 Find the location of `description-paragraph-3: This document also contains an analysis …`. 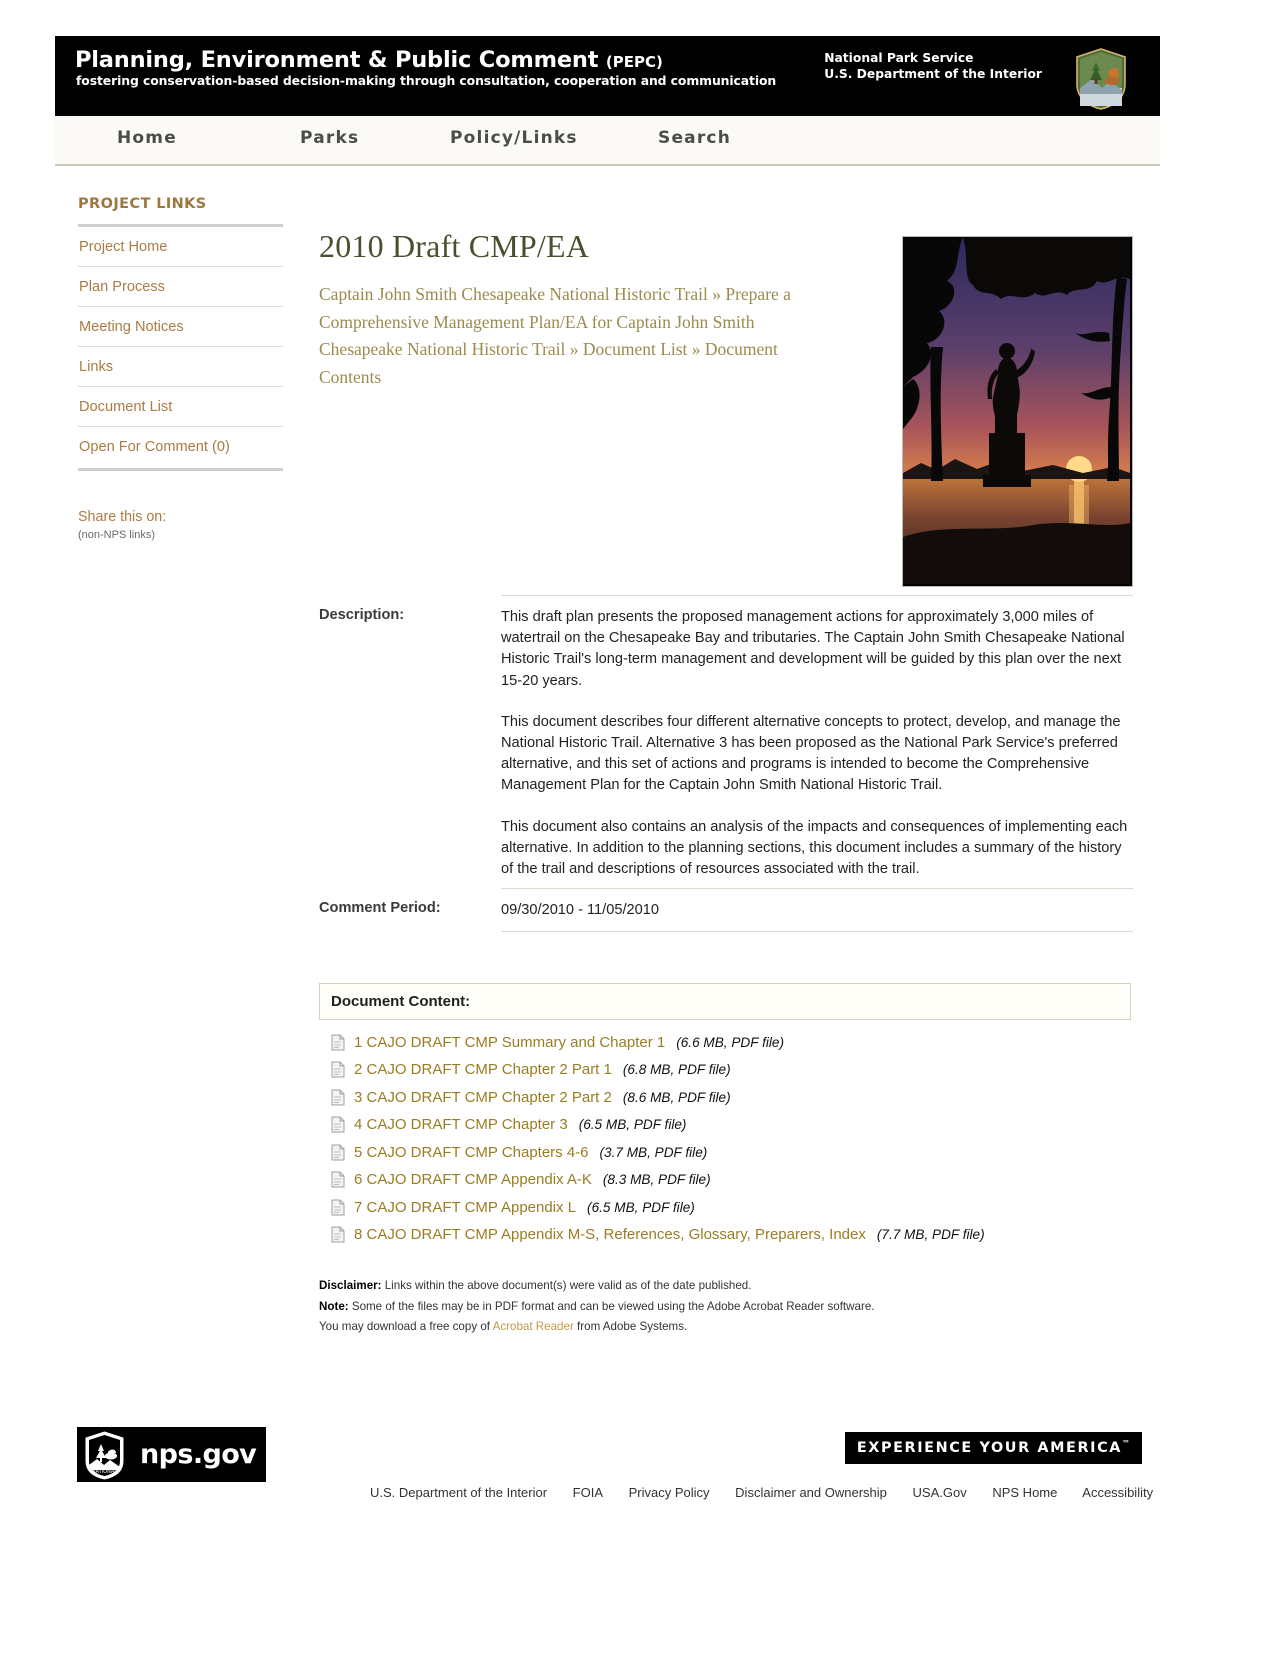

description-paragraph-3: This document also contains an analysis … is located at coordinates (814, 848).